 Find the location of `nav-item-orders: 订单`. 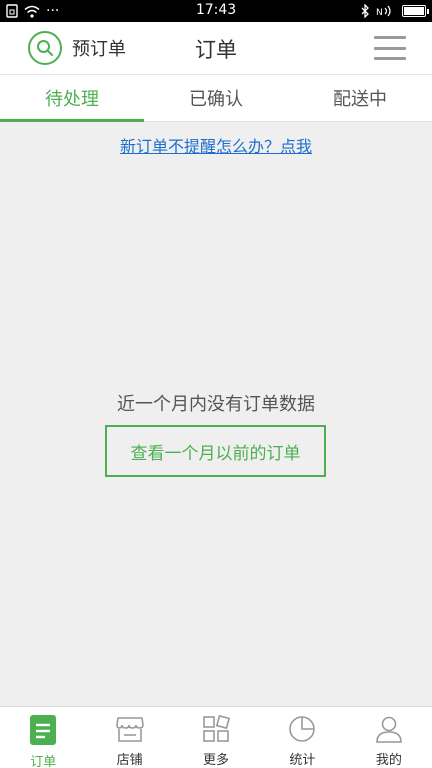

nav-item-orders: 订单 is located at coordinates (43, 737).